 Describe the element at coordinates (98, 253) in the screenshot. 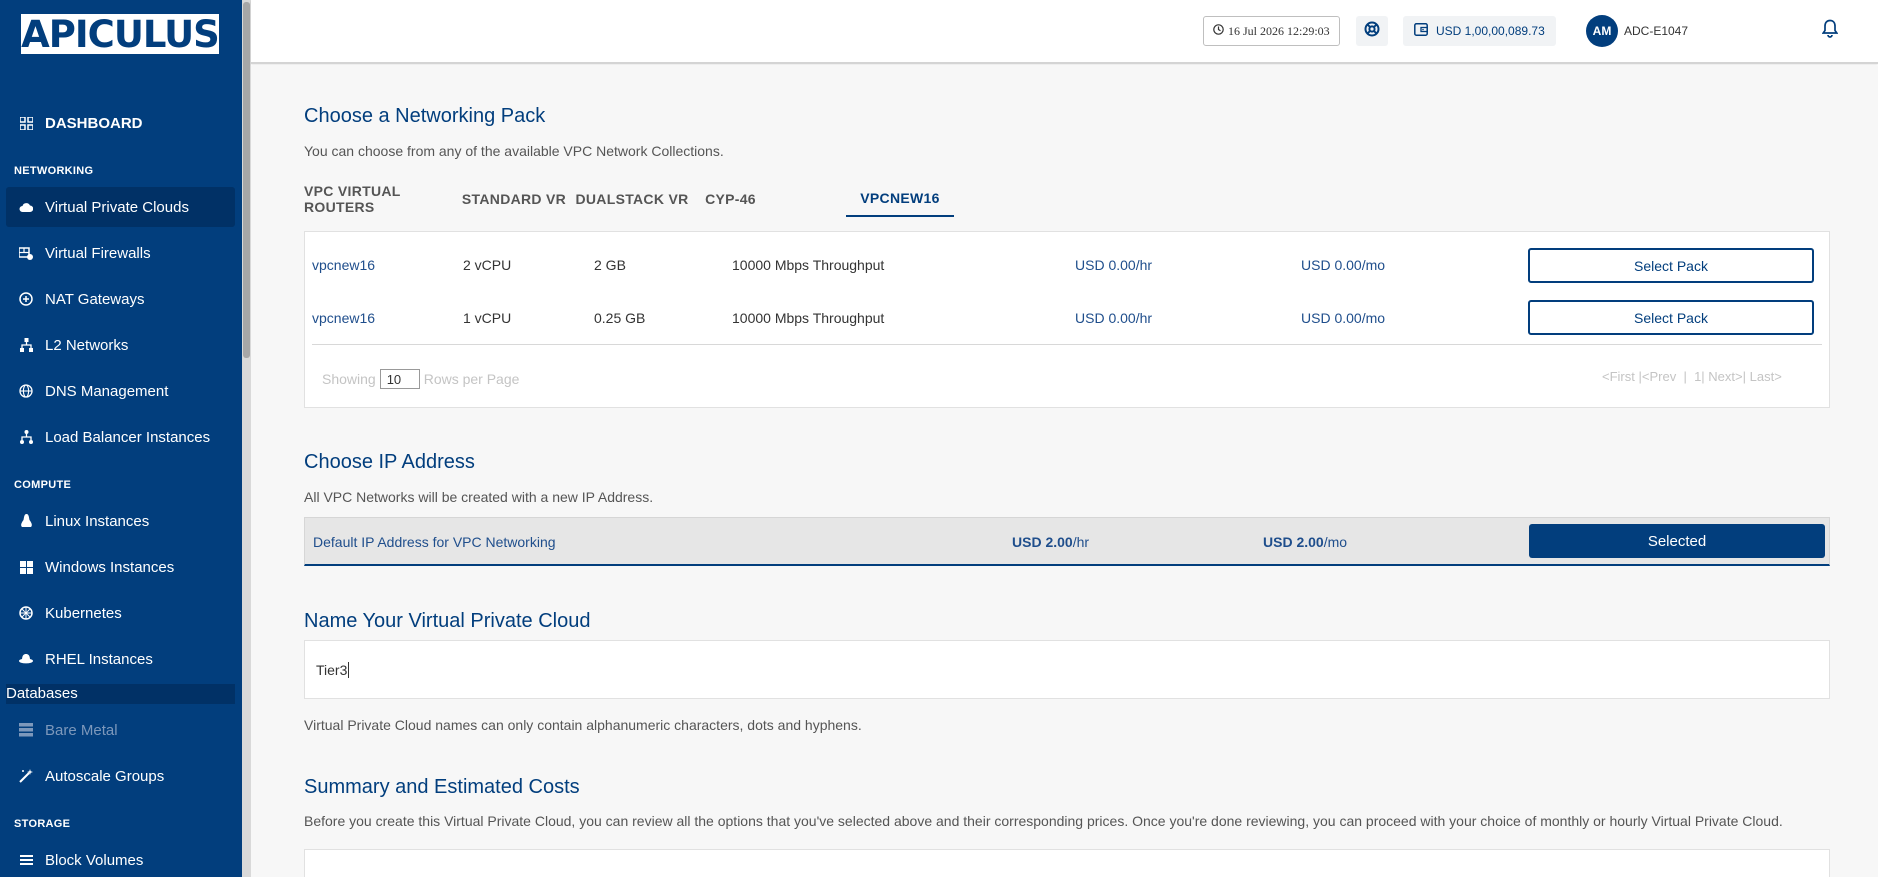

I see `sidebar-item-label: Virtual Firewalls` at that location.